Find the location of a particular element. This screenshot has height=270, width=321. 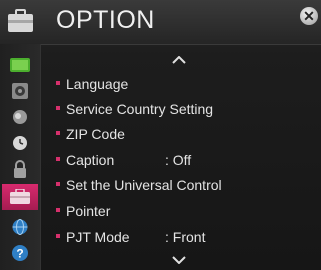

sidebar-item-lock is located at coordinates (20, 169).